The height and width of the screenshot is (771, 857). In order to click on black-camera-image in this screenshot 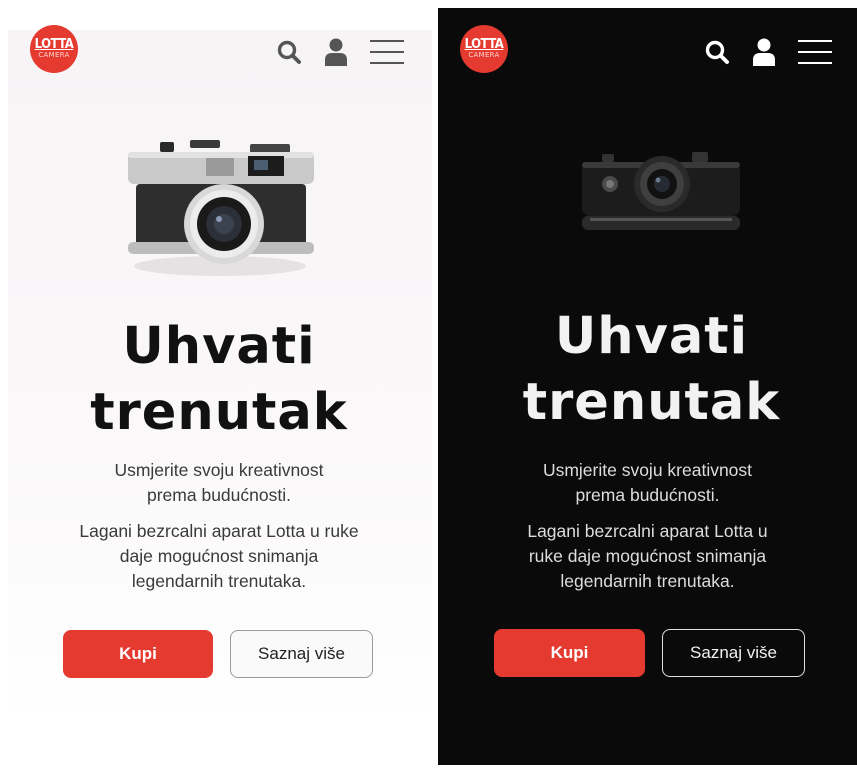, I will do `click(661, 191)`.